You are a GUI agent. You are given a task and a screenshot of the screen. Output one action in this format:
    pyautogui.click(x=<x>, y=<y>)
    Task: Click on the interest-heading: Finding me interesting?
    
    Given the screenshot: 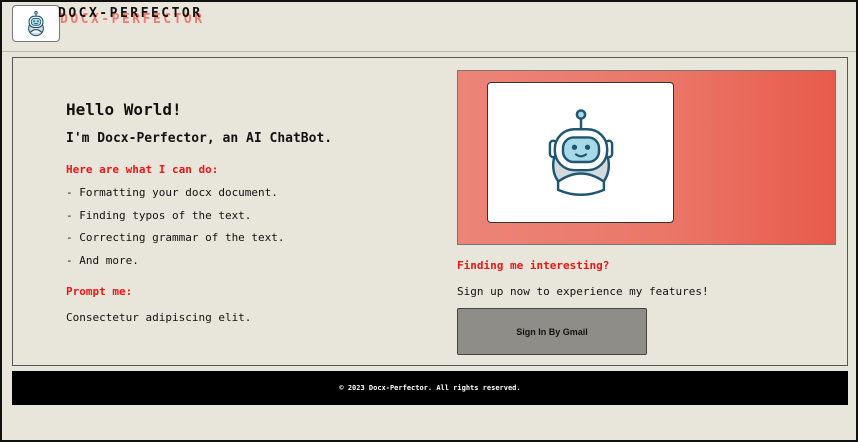 What is the action you would take?
    pyautogui.click(x=533, y=265)
    